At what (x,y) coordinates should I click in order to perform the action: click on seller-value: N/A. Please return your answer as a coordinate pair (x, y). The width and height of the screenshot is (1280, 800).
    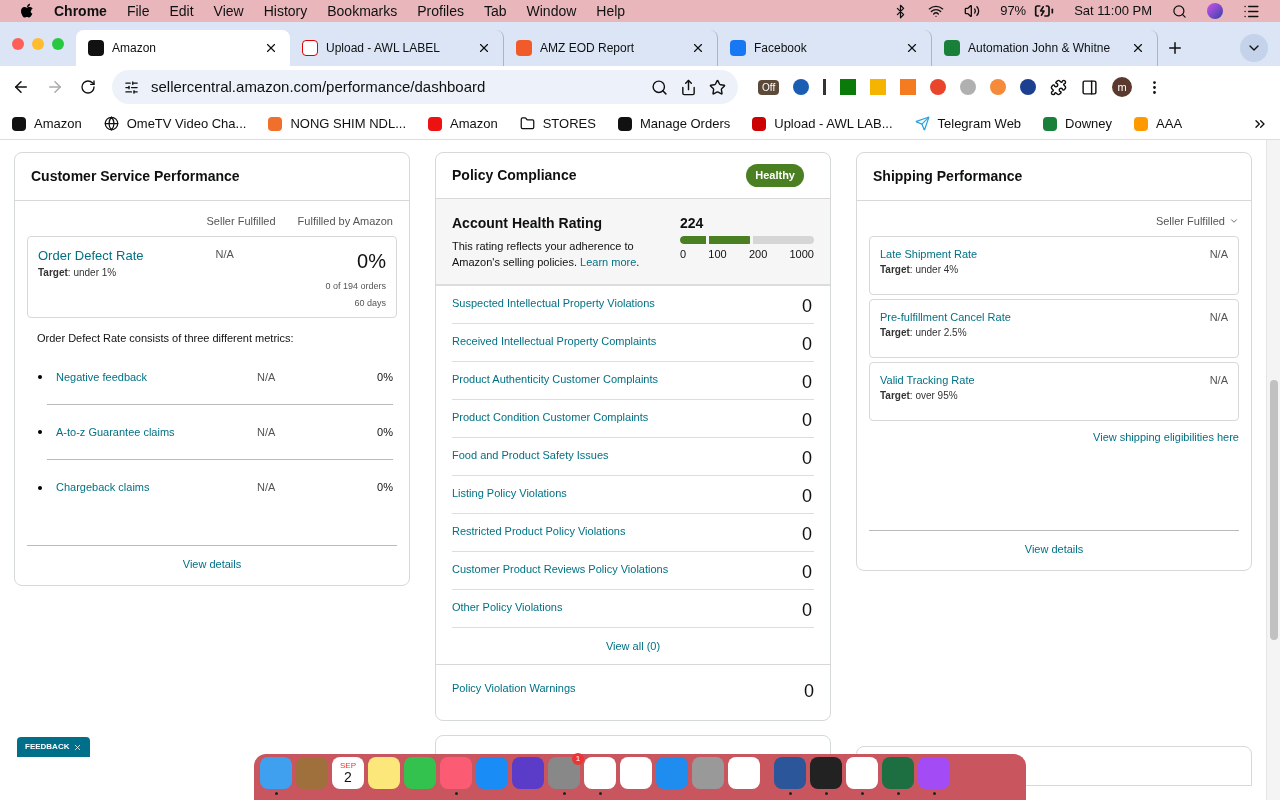
    Looking at the image, I should click on (267, 488).